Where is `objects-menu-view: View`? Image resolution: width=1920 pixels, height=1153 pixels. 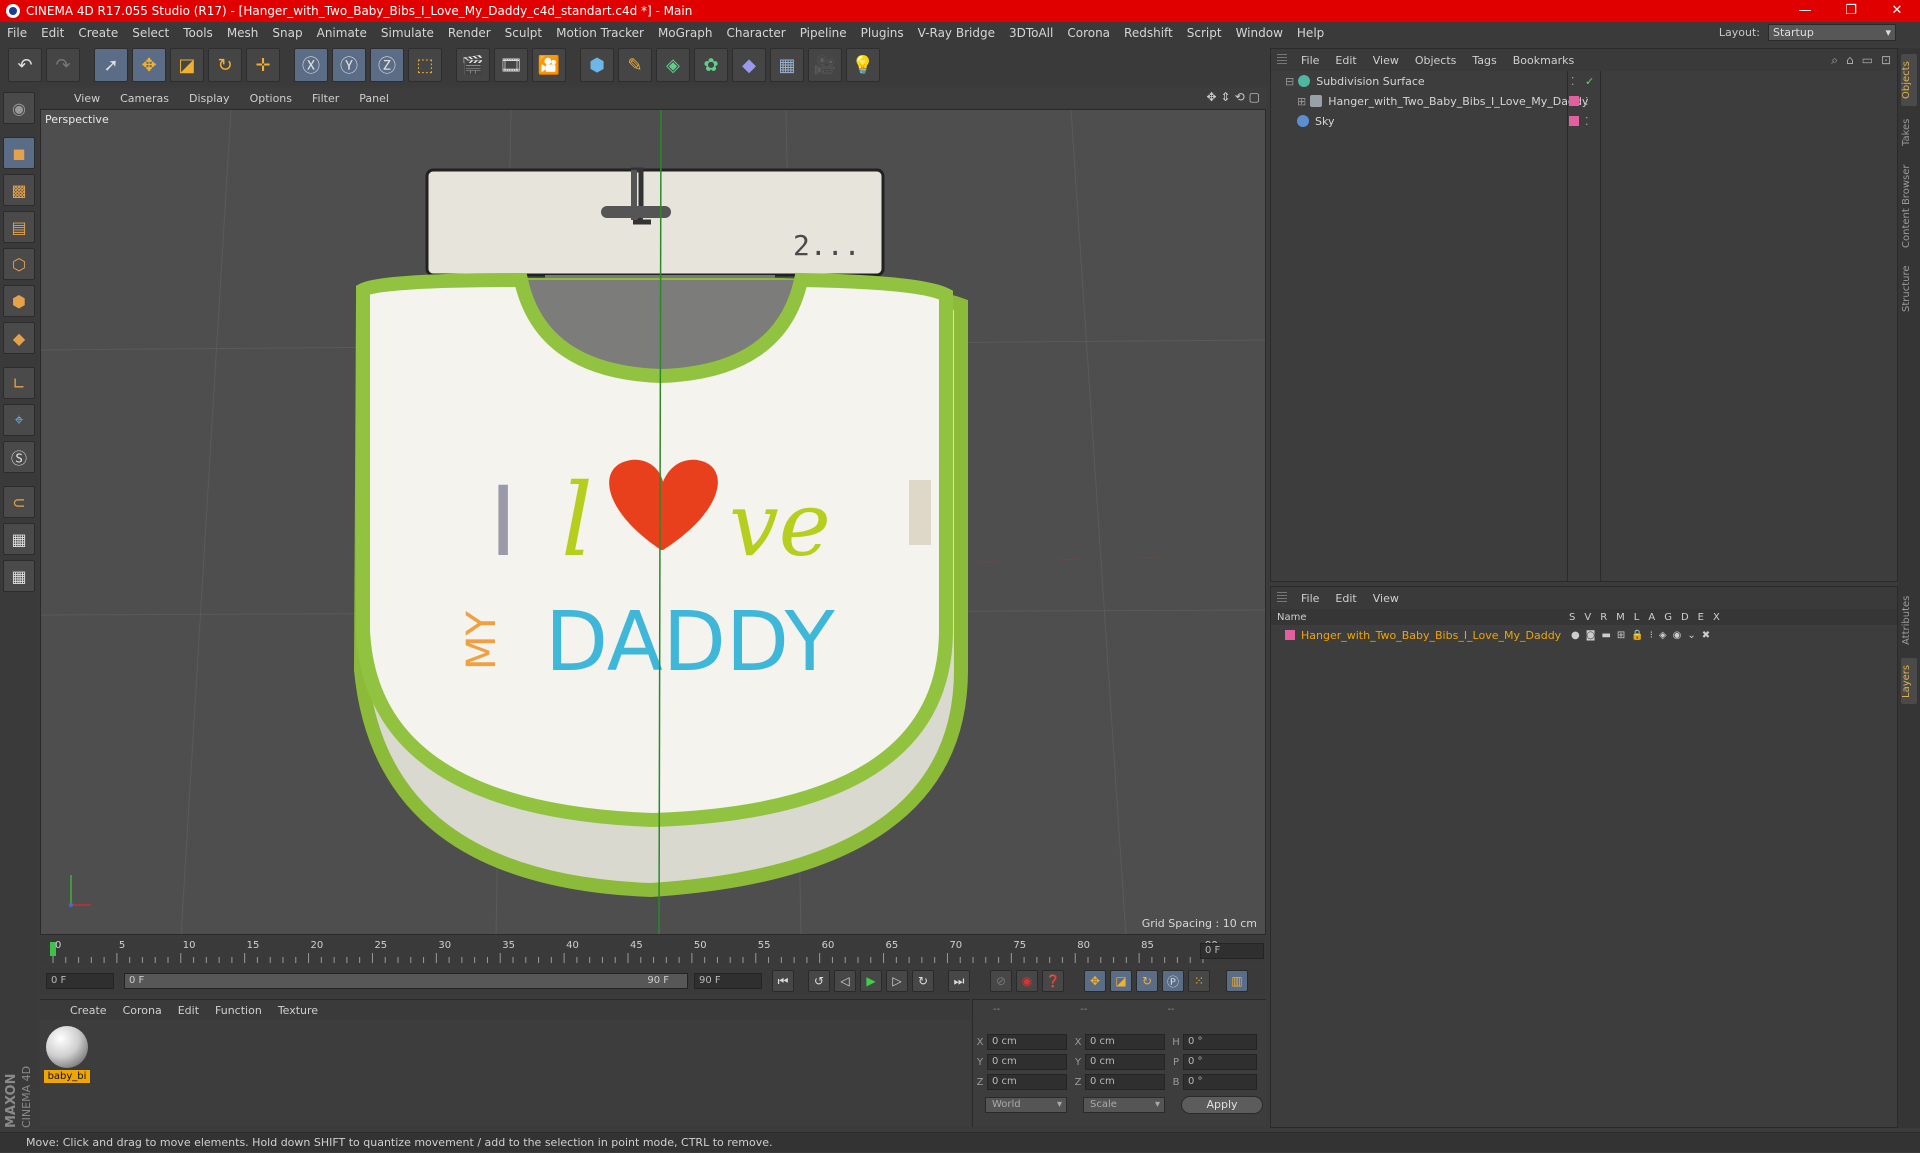 objects-menu-view: View is located at coordinates (1386, 60).